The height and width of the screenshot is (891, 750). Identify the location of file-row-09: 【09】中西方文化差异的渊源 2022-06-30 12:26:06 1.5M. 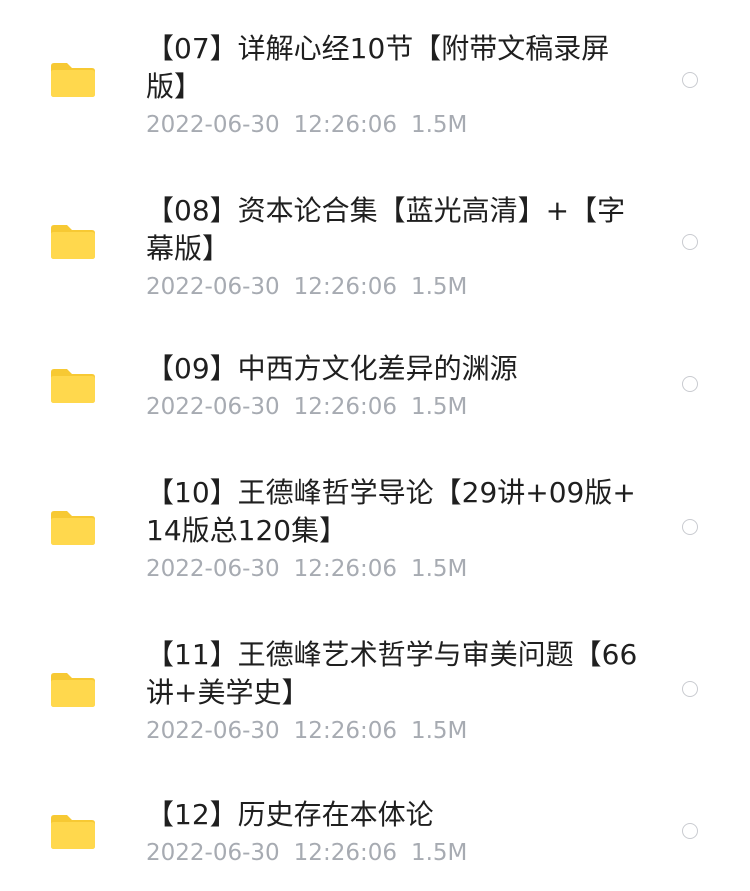
(375, 393).